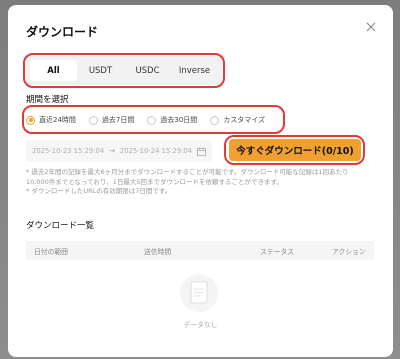 The width and height of the screenshot is (400, 359). I want to click on period-option-custom: カスタマイズ, so click(237, 120).